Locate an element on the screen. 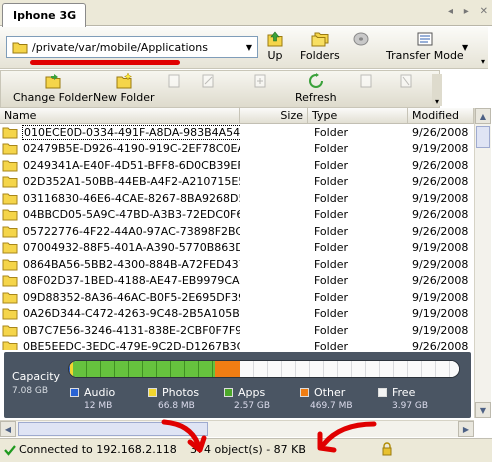  copy-button is located at coordinates (174, 81).